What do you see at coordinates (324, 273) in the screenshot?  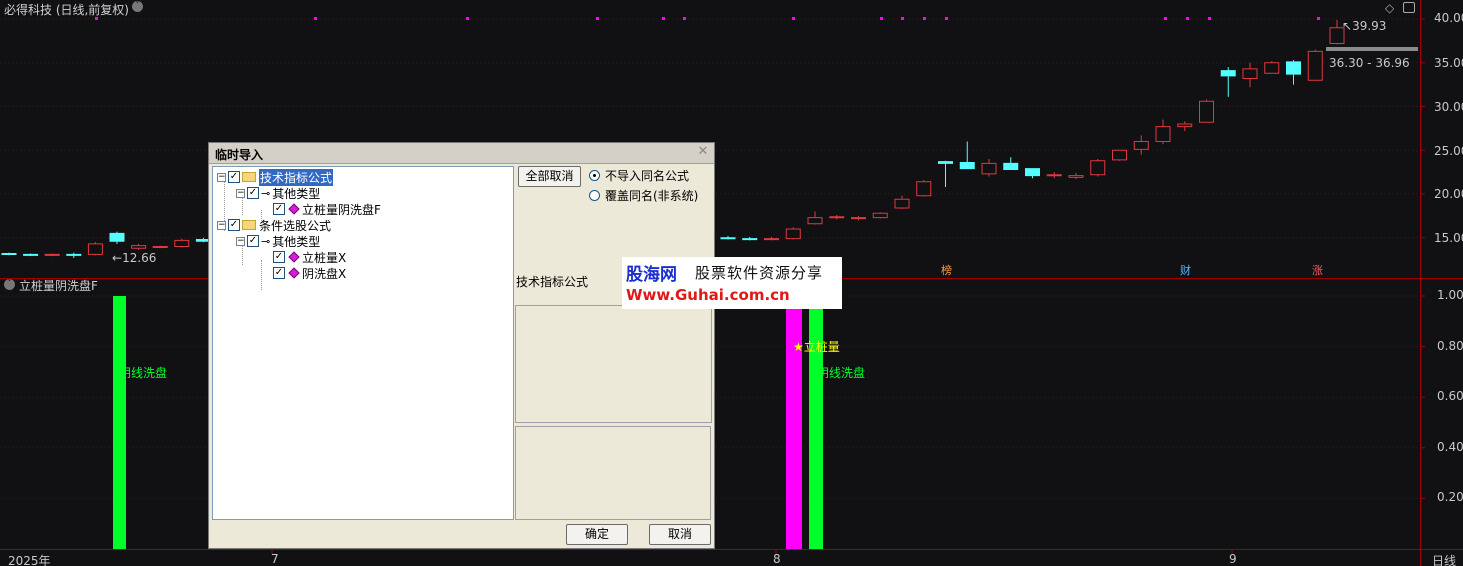 I see `tree-node-label: 阴洗盘X` at bounding box center [324, 273].